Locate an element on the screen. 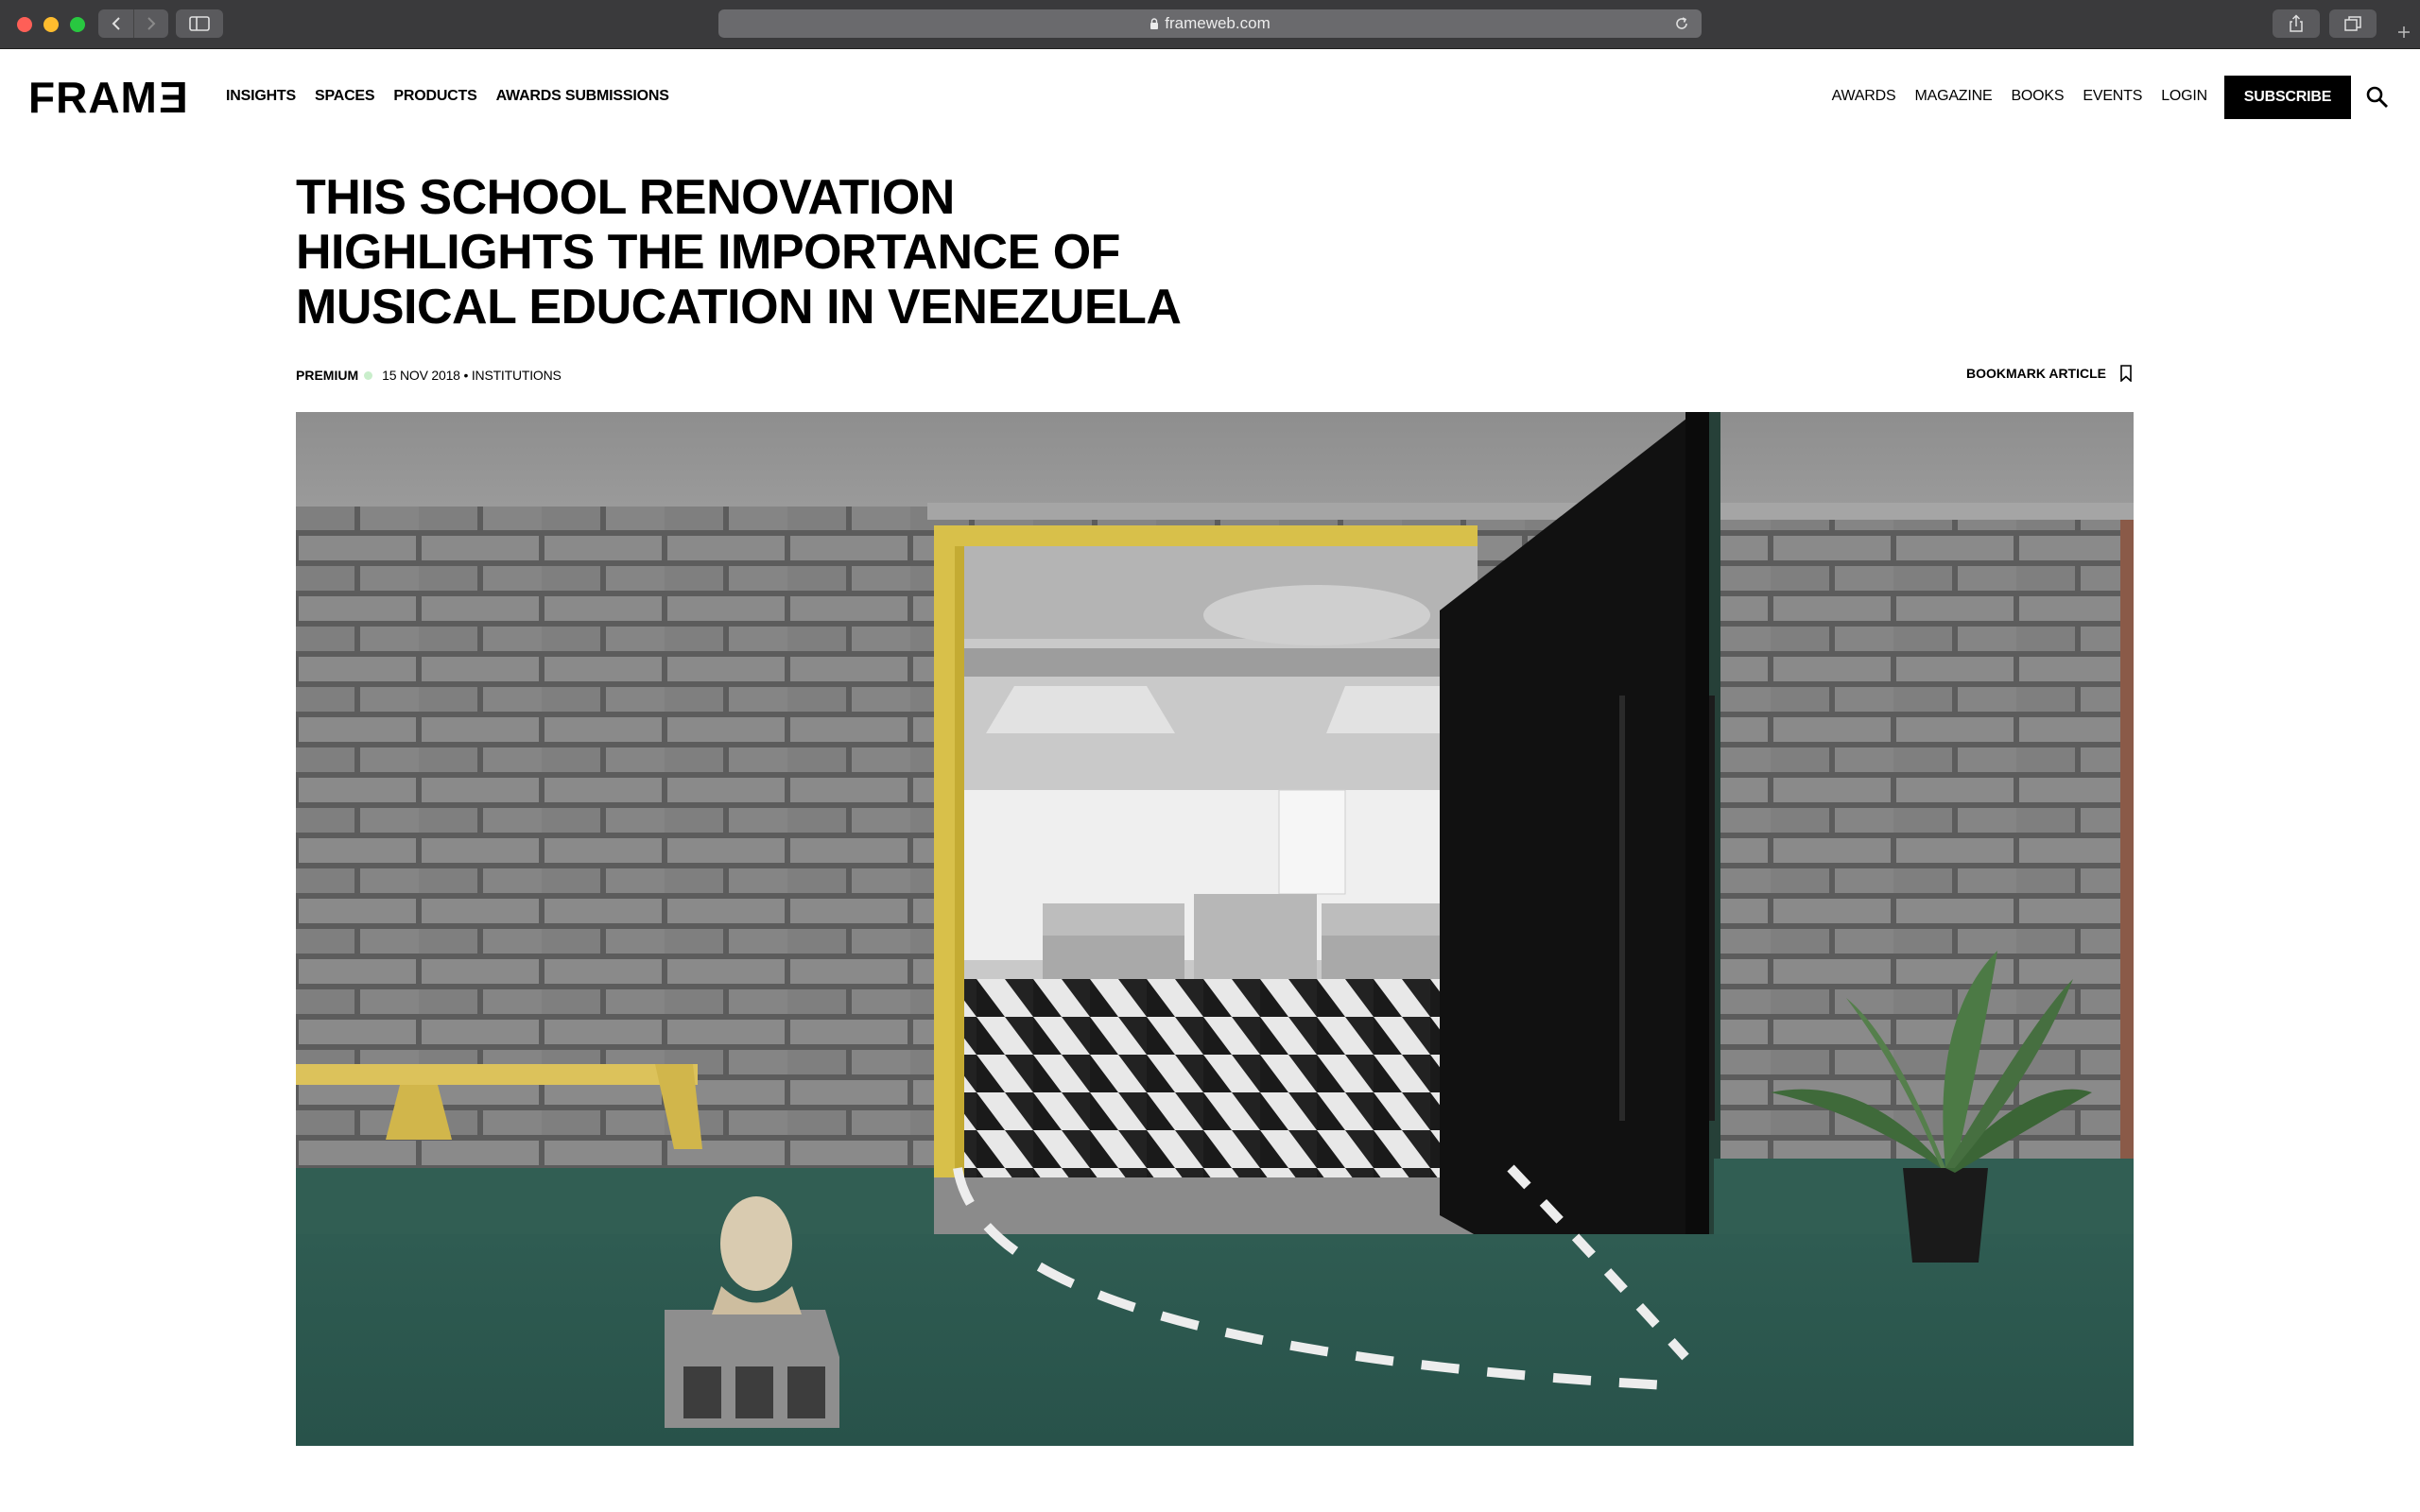 The height and width of the screenshot is (1512, 2420). frame-logo: FRAME is located at coordinates (108, 97).